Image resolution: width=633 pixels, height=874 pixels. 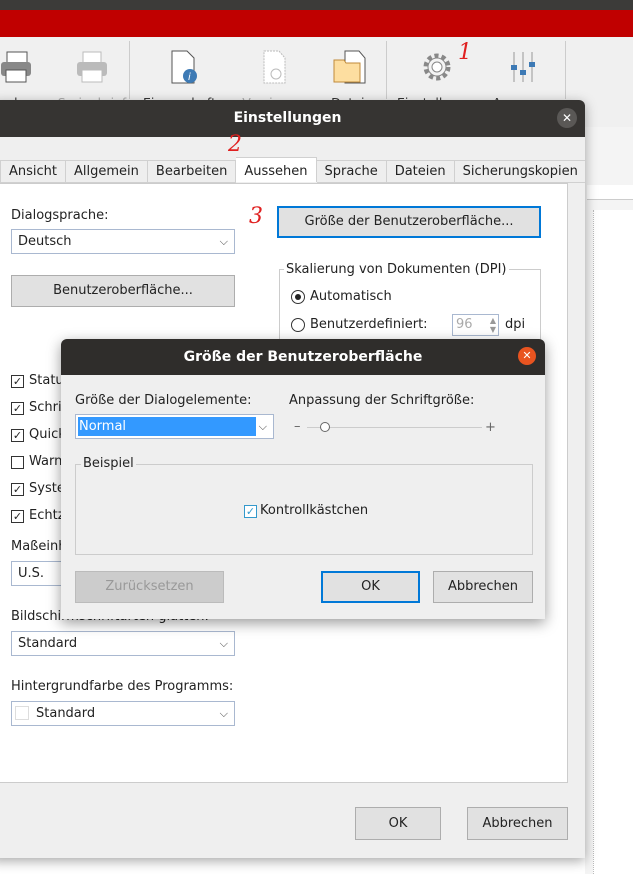 I want to click on example-group-label: Beispiel, so click(x=108, y=463).